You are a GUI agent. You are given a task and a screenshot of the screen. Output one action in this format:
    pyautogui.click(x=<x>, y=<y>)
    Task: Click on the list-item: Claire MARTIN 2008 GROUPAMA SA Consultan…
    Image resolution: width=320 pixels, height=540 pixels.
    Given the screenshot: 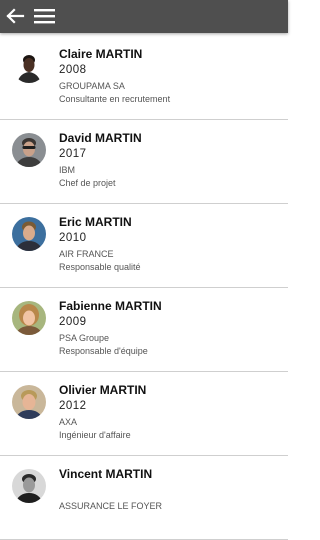 What is the action you would take?
    pyautogui.click(x=144, y=78)
    